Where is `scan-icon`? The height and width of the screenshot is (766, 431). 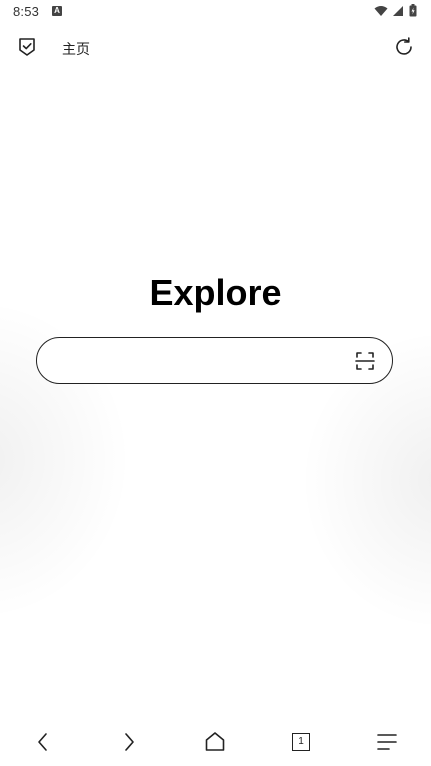
scan-icon is located at coordinates (365, 361).